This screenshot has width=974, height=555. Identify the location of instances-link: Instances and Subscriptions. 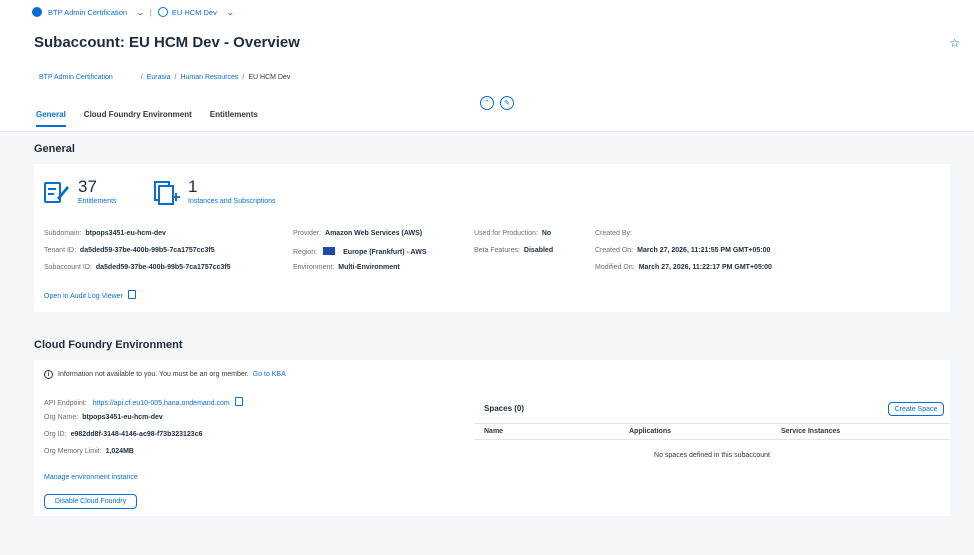
(232, 201).